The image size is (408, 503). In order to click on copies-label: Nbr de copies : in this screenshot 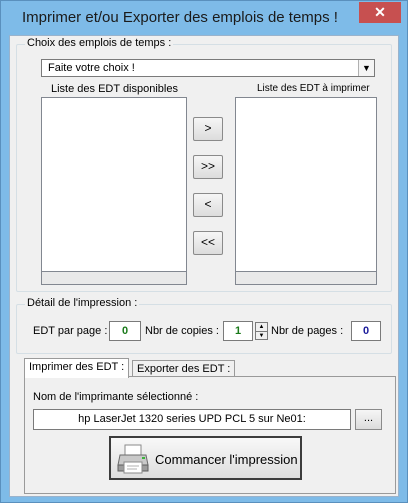, I will do `click(182, 331)`.